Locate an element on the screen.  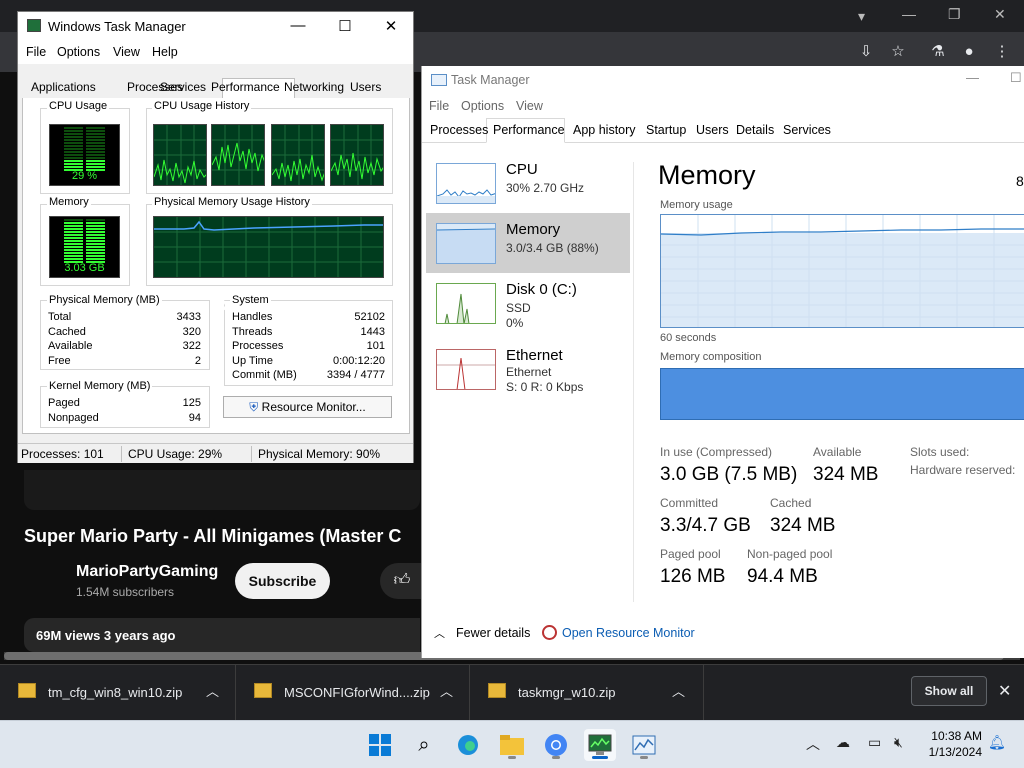
network-icon: ▭ is located at coordinates (874, 742).